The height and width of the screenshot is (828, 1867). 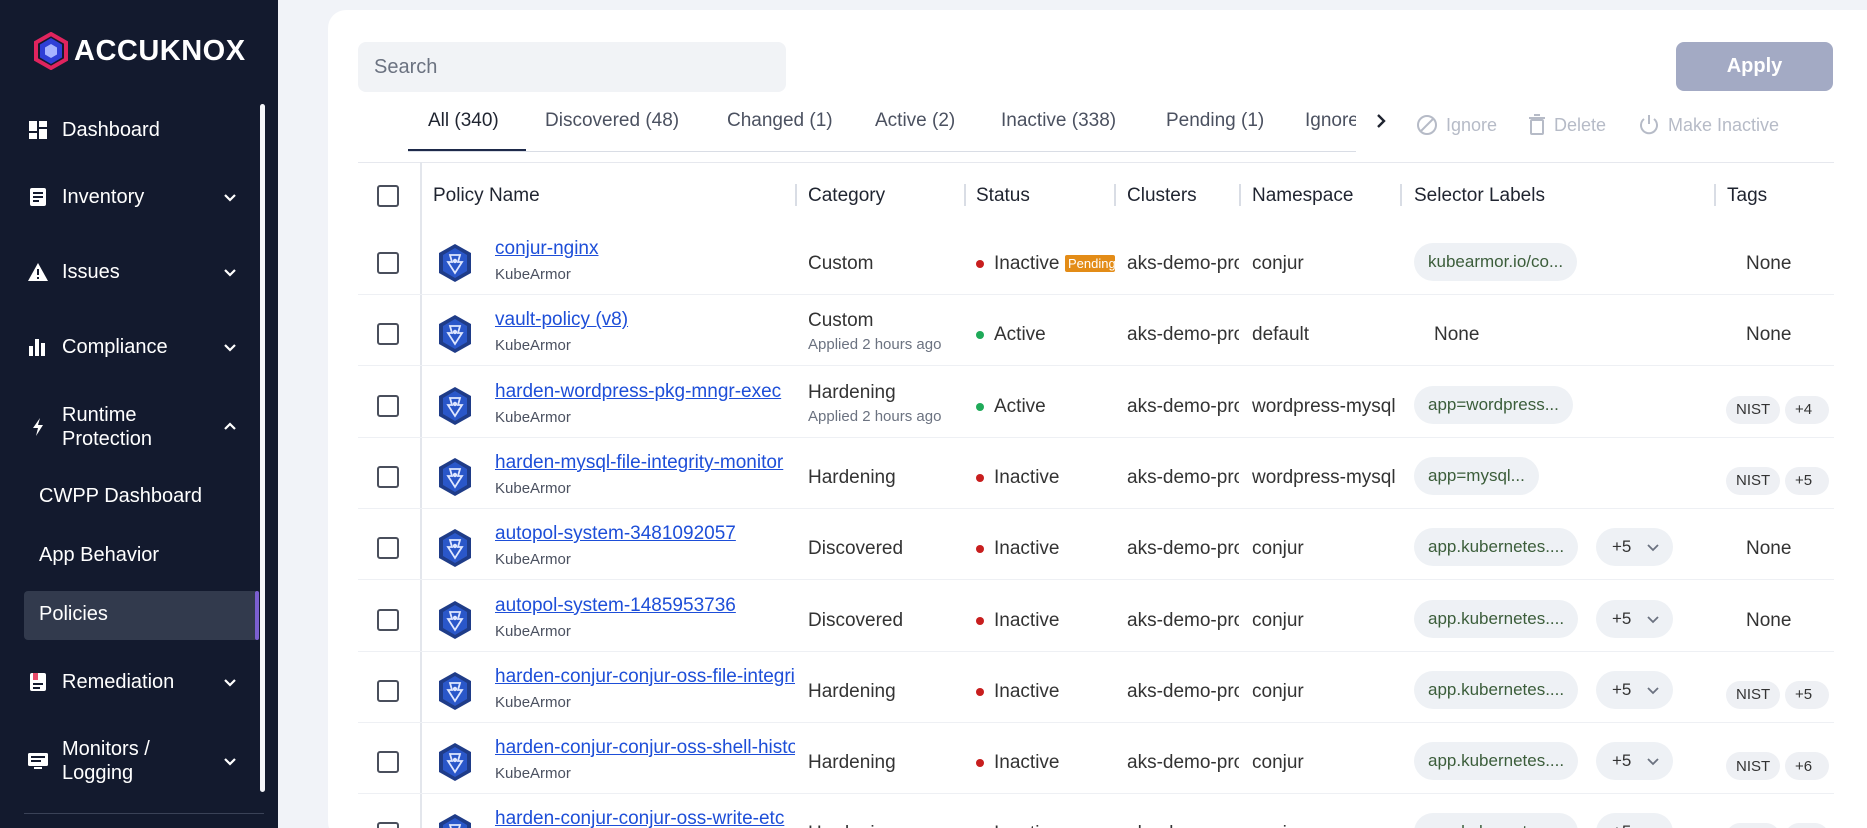 I want to click on column-header-clusters: Clusters, so click(x=1162, y=196).